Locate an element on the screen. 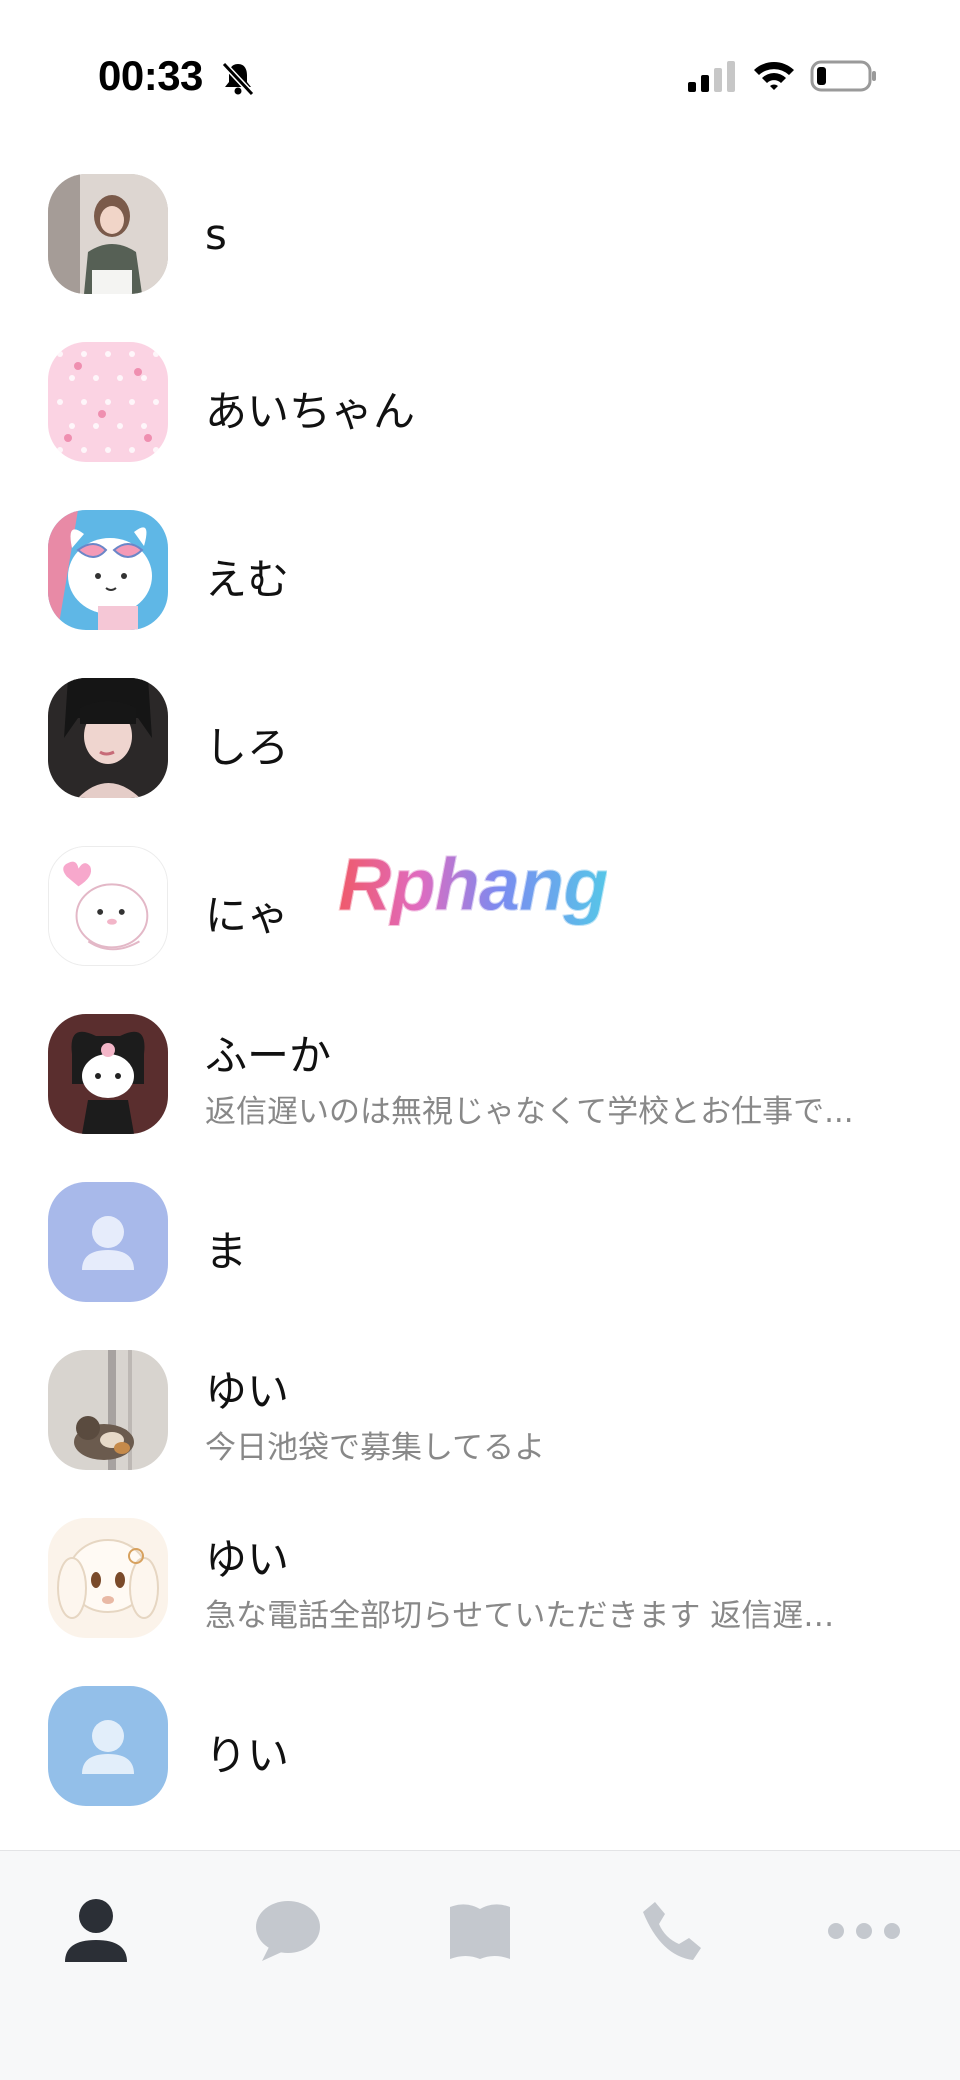 This screenshot has width=960, height=2080. bottom-tab-bar is located at coordinates (480, 1965).